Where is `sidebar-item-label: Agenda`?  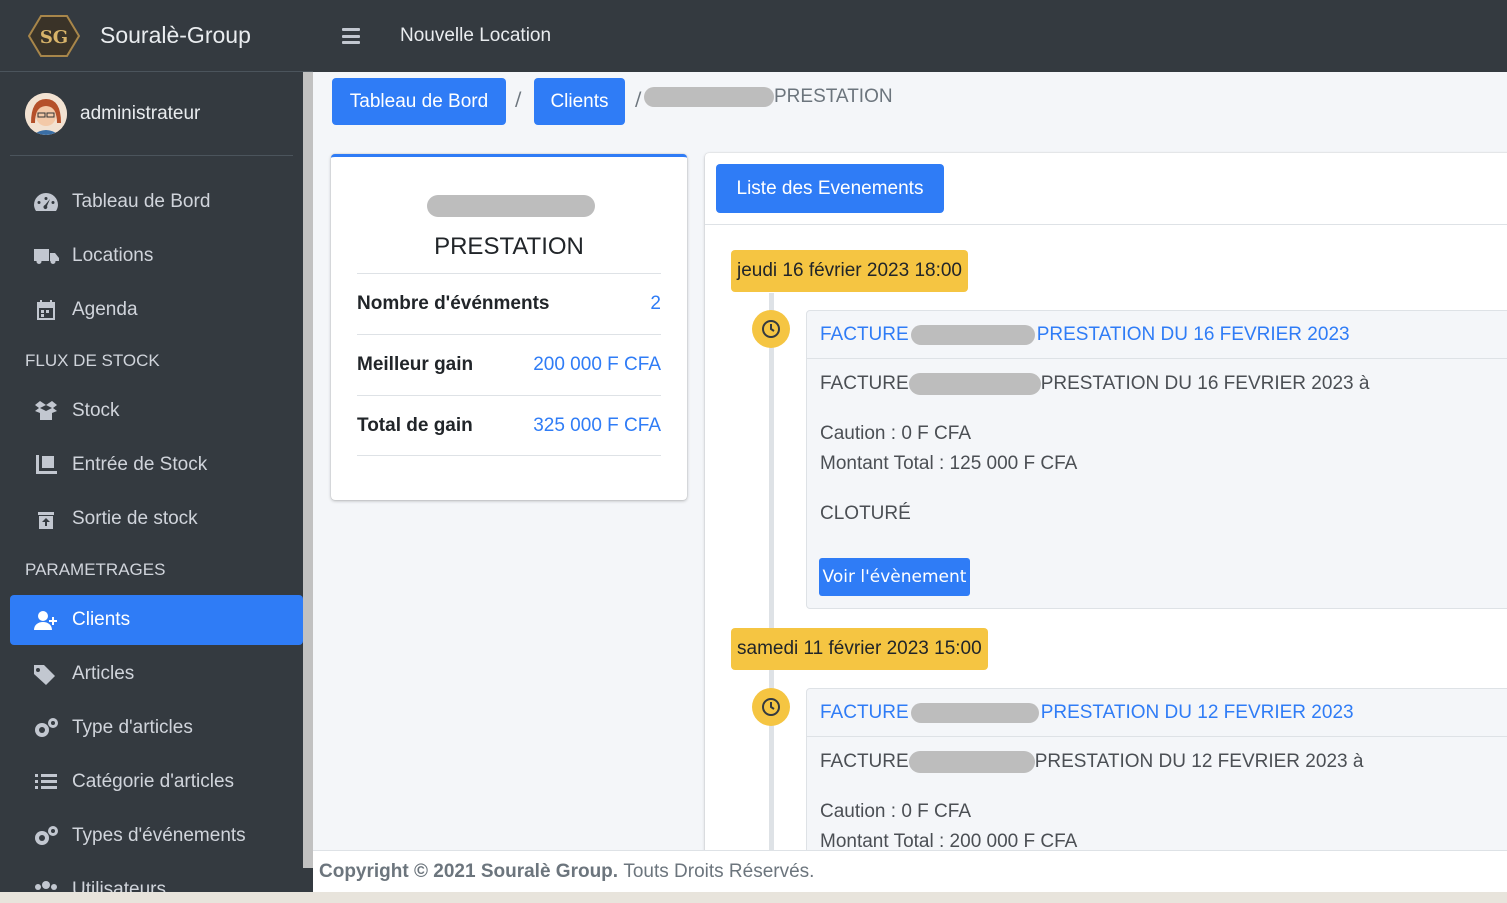
sidebar-item-label: Agenda is located at coordinates (105, 309).